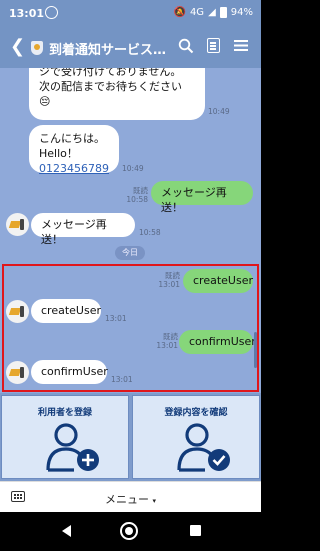  What do you see at coordinates (130, 14) in the screenshot?
I see `status-bar: 13:01 🔕 4G ◢ 94%` at bounding box center [130, 14].